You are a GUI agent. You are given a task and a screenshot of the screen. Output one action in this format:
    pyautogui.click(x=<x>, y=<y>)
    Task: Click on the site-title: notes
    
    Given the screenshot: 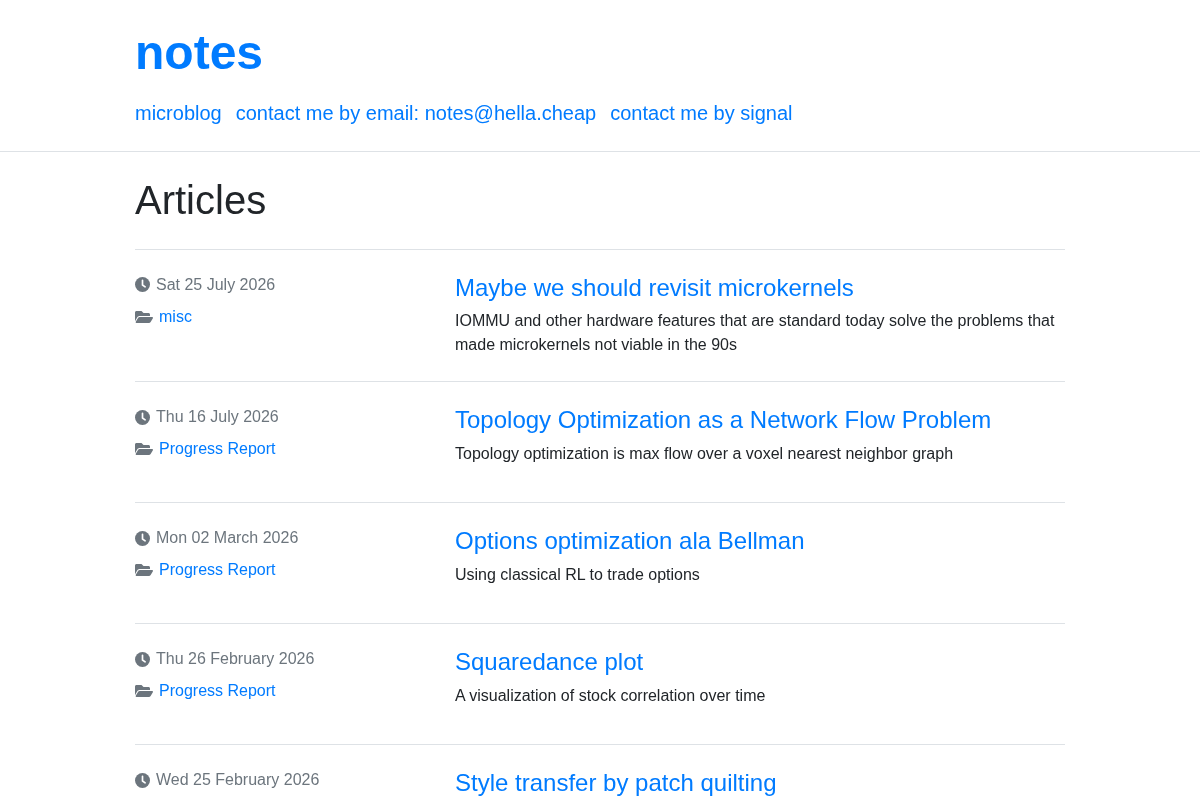 What is the action you would take?
    pyautogui.click(x=199, y=53)
    